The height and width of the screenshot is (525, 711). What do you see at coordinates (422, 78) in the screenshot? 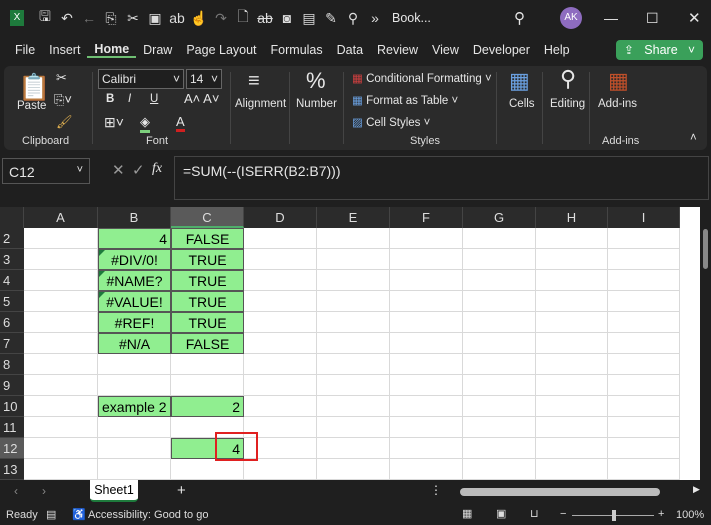
I see `conditional-formatting-button: ▦ Conditional Formatting ˅` at bounding box center [422, 78].